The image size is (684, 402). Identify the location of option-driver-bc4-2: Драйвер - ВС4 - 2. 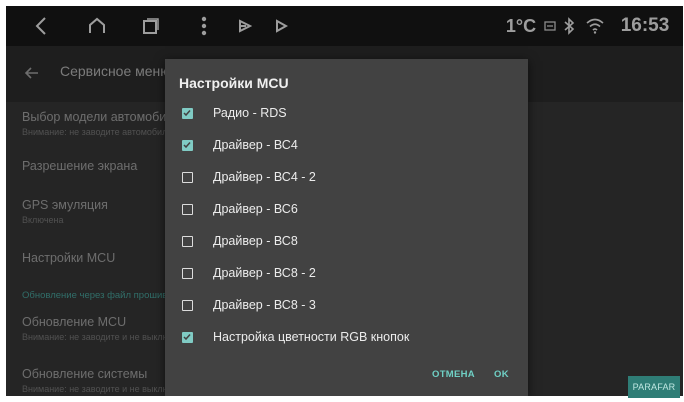
(346, 178).